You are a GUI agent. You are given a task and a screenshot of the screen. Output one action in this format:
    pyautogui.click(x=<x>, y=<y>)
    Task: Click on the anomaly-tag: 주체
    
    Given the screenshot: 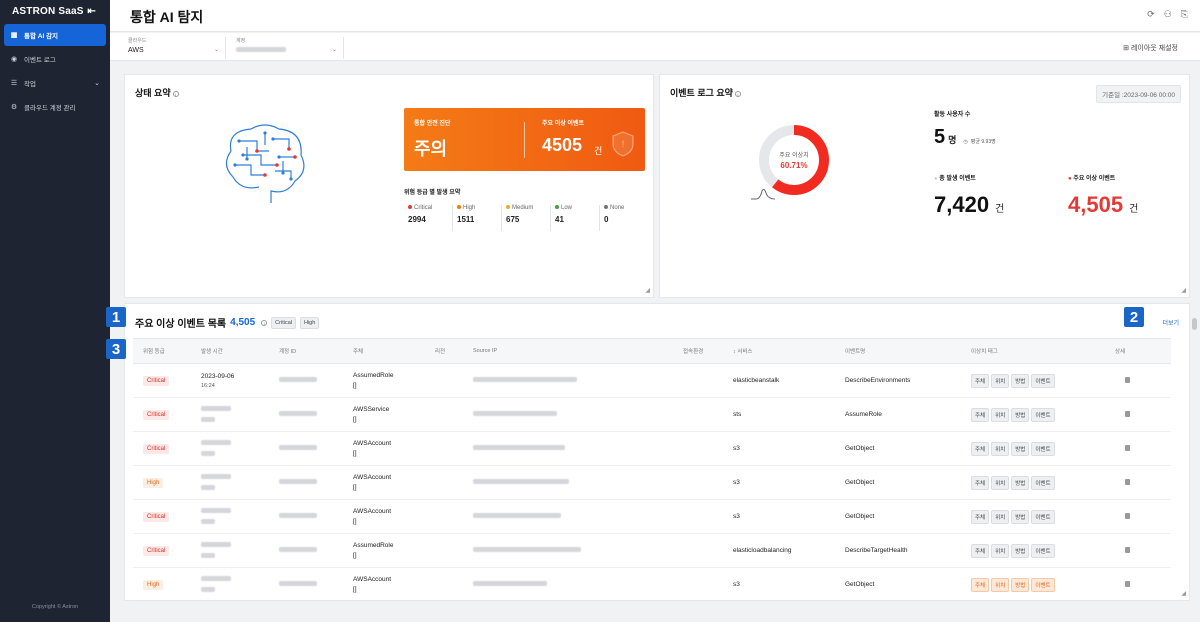 What is the action you would take?
    pyautogui.click(x=980, y=550)
    